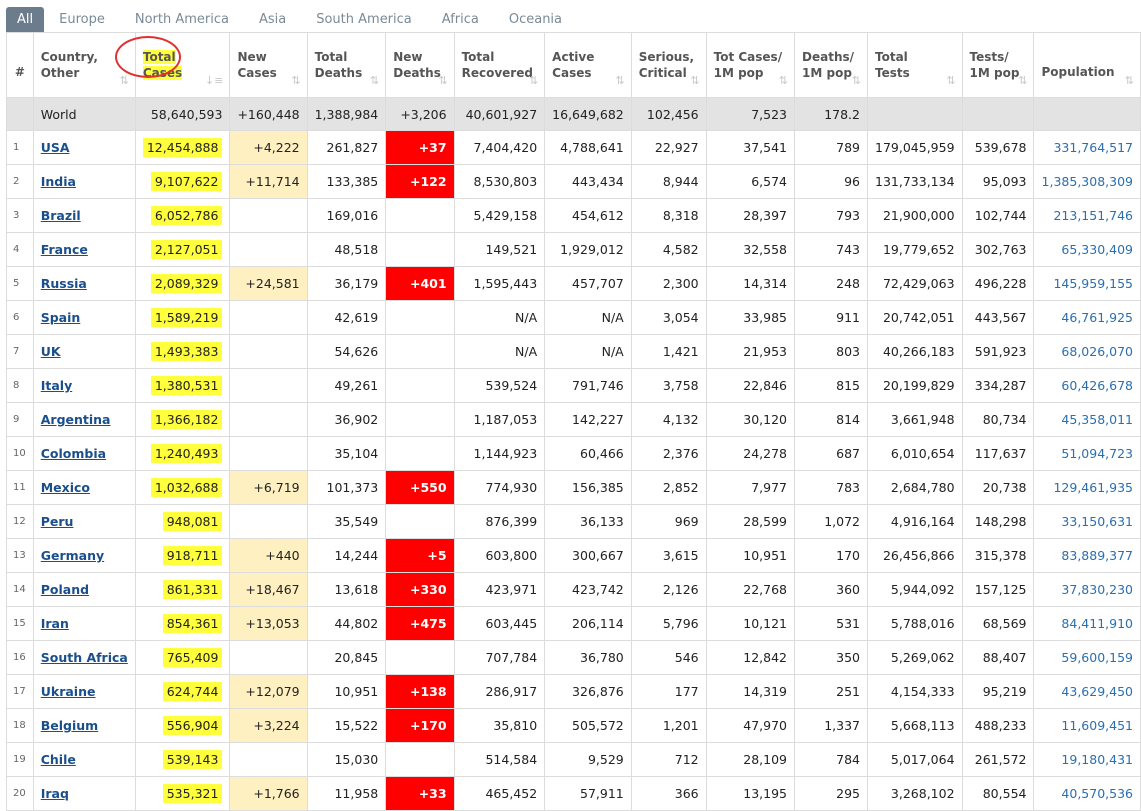  I want to click on country-link: Germany, so click(72, 555).